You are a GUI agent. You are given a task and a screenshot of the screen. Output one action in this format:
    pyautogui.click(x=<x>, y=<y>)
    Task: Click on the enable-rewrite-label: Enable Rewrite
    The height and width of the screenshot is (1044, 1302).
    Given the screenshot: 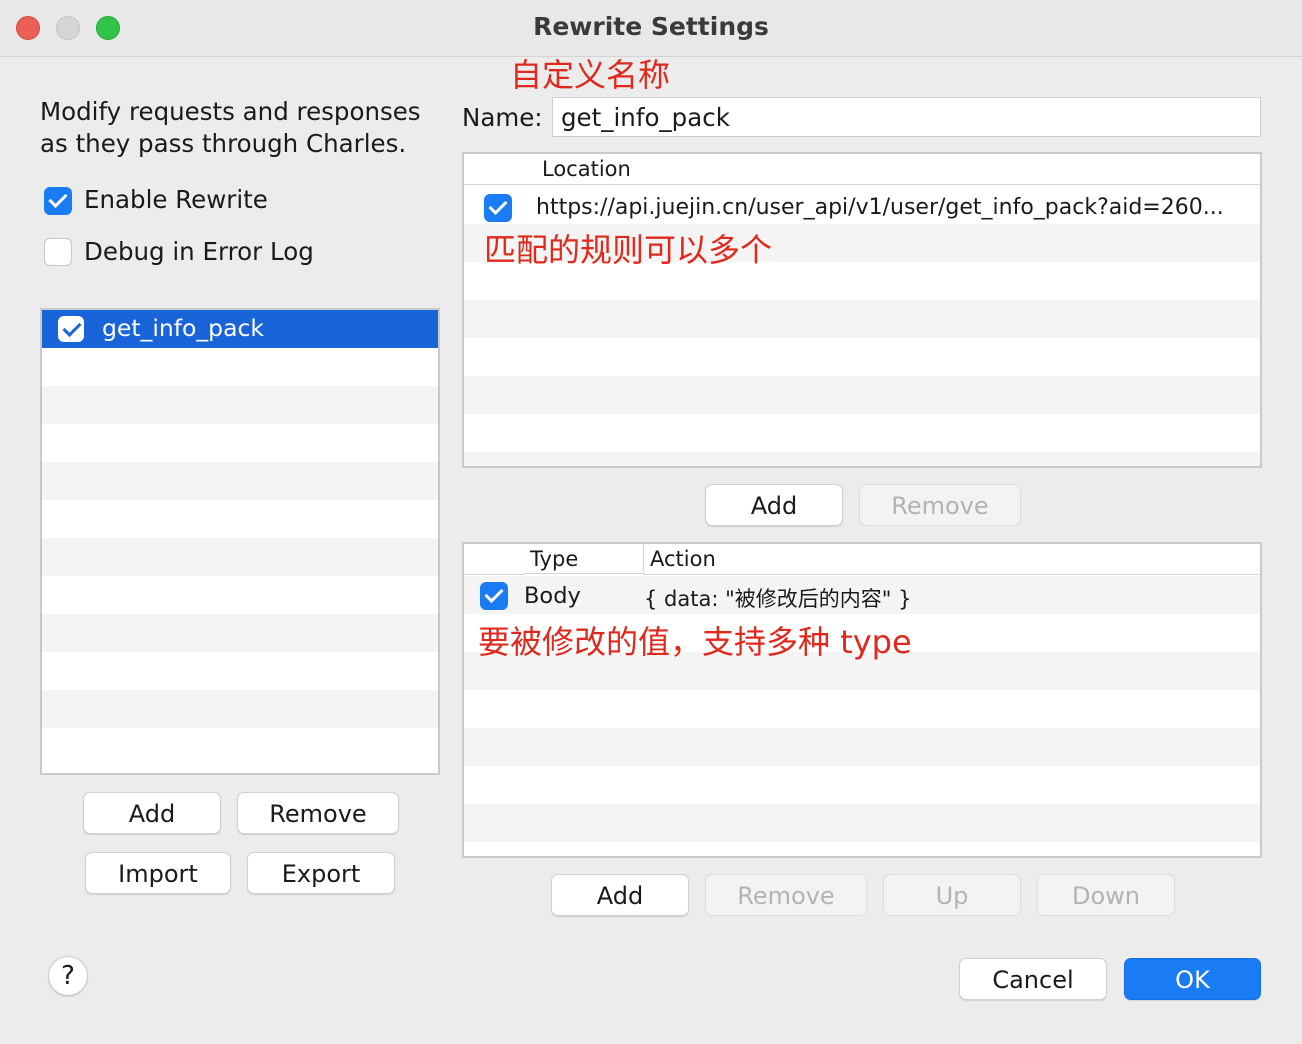 What is the action you would take?
    pyautogui.click(x=176, y=199)
    